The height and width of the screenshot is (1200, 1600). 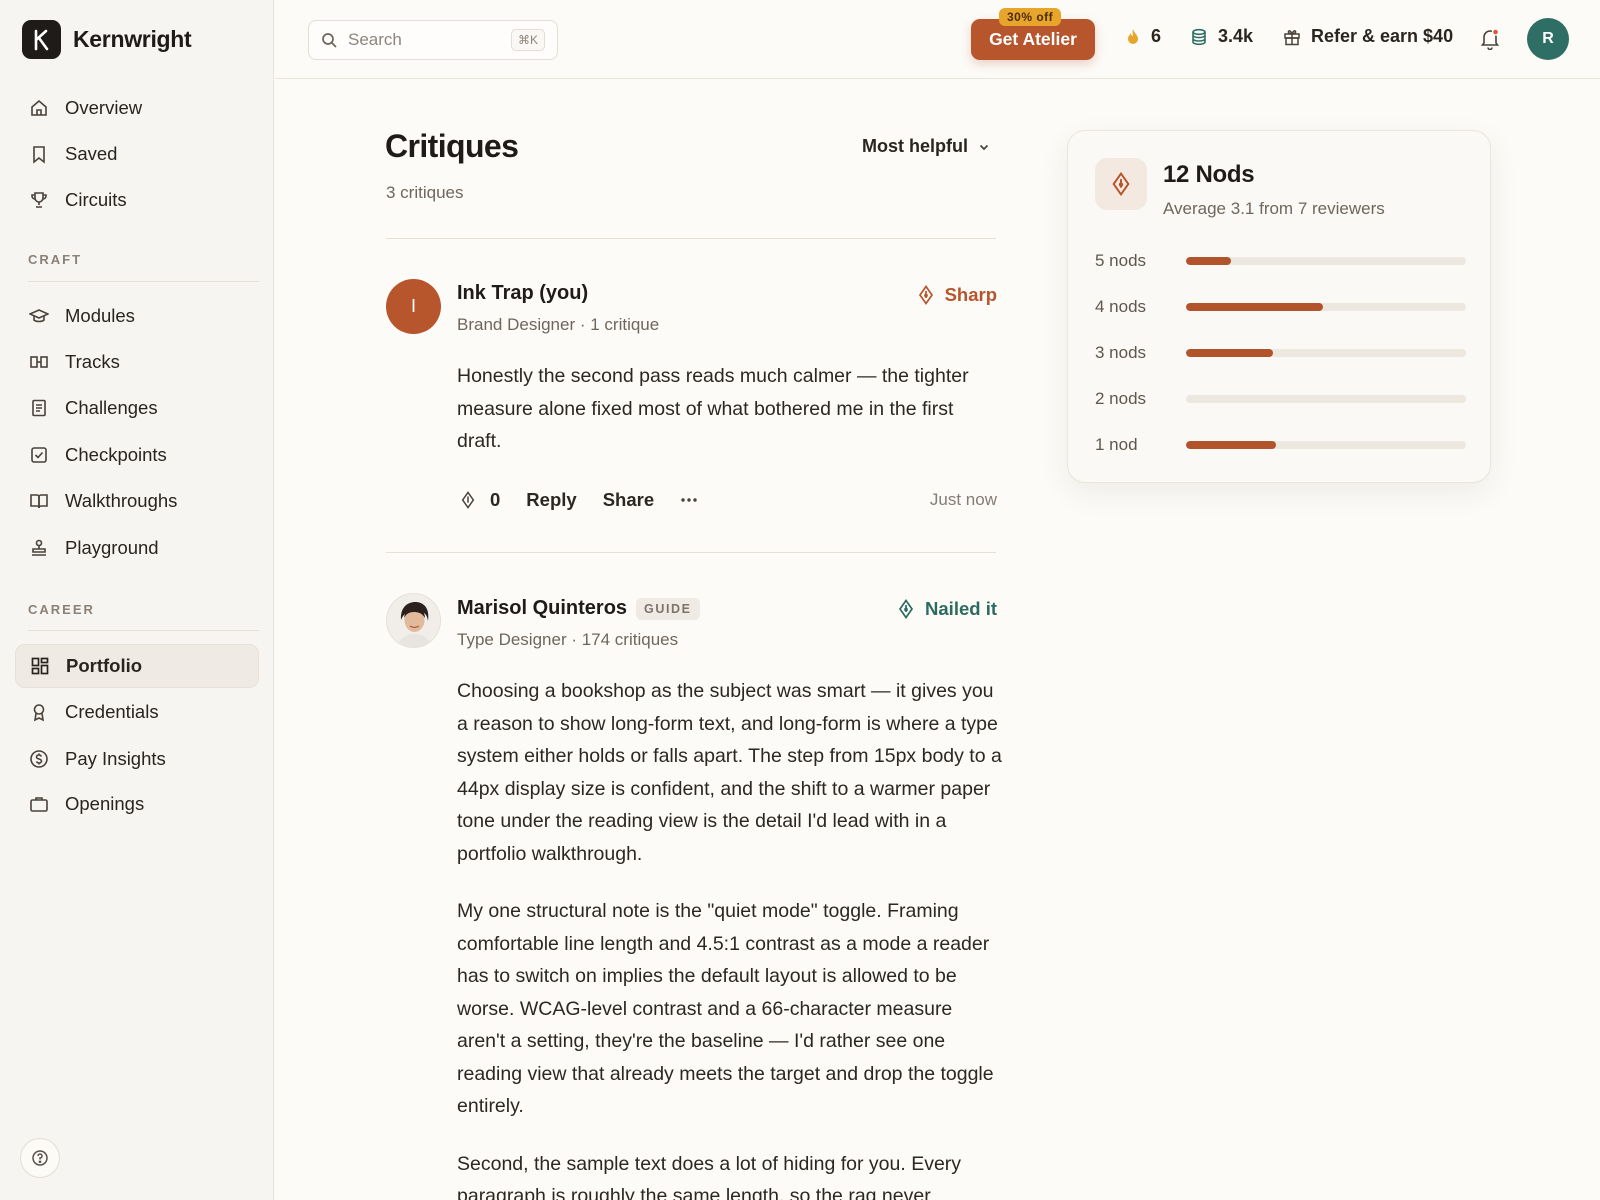 What do you see at coordinates (926, 146) in the screenshot?
I see `sort-dropdown: Most helpful` at bounding box center [926, 146].